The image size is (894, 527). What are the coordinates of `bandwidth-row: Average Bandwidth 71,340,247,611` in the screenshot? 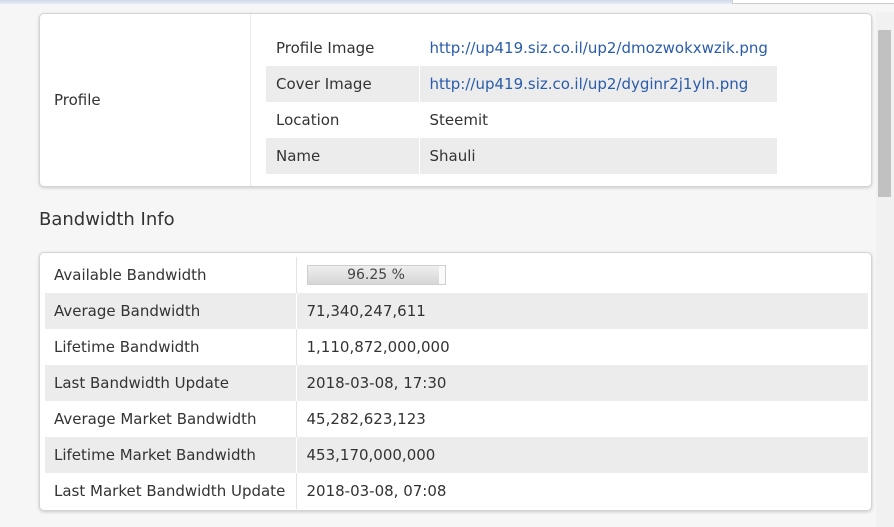 It's located at (456, 311).